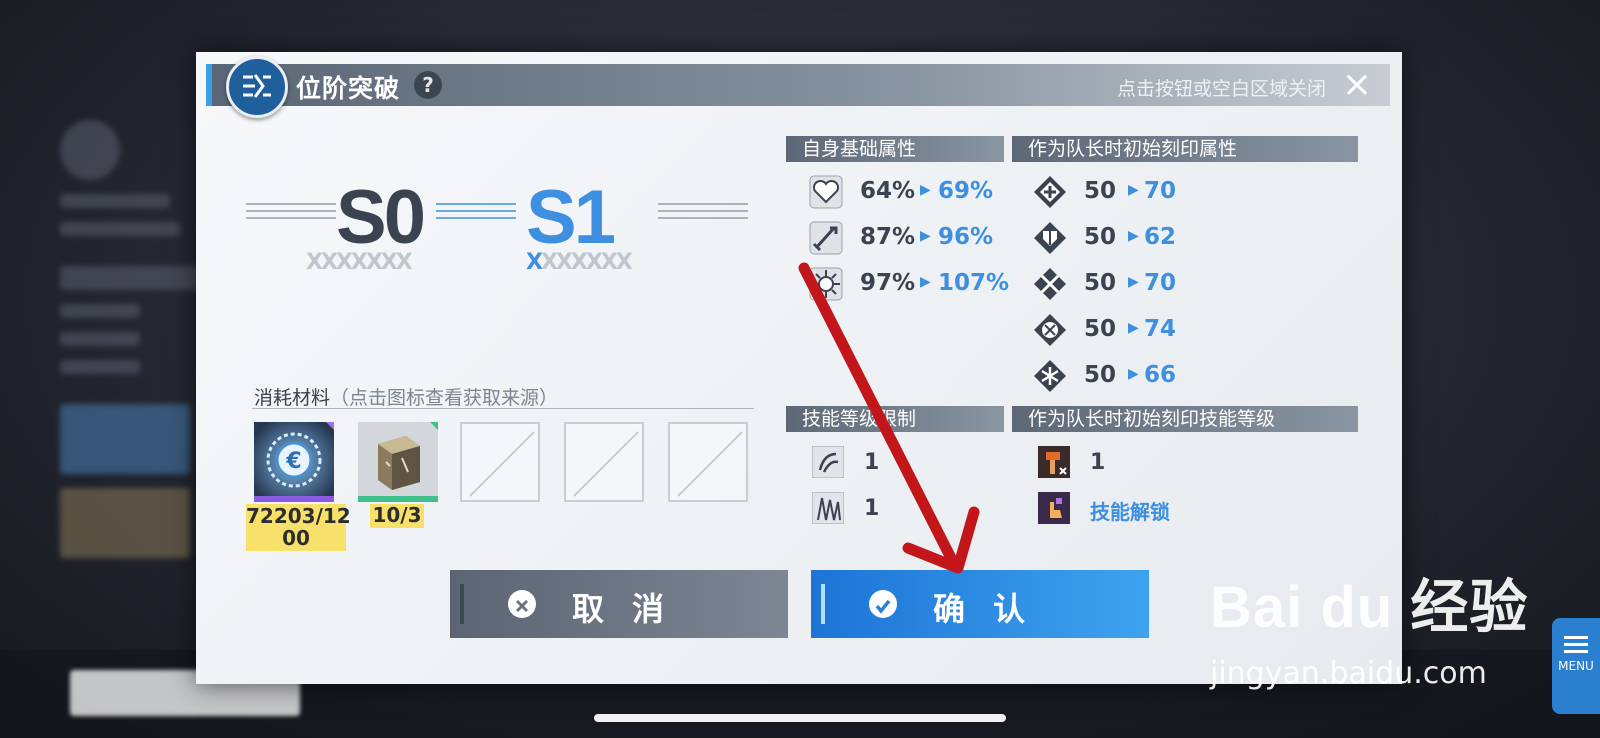 This screenshot has height=738, width=1600. Describe the element at coordinates (1348, 673) in the screenshot. I see `watermark-sub: jingyan.baidu.com` at that location.